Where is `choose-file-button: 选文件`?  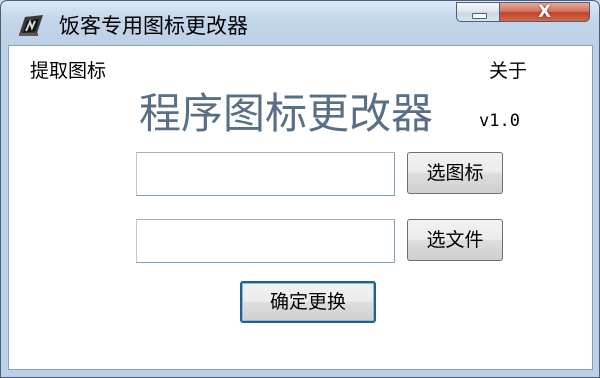
choose-file-button: 选文件 is located at coordinates (455, 240).